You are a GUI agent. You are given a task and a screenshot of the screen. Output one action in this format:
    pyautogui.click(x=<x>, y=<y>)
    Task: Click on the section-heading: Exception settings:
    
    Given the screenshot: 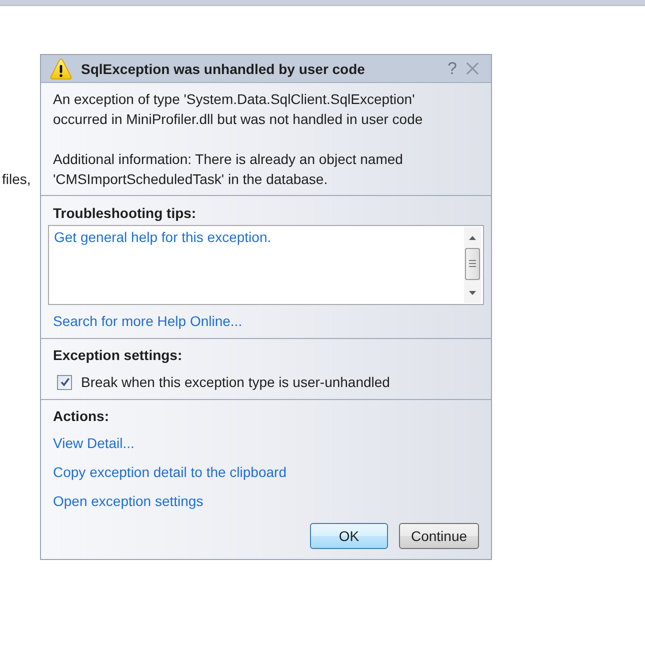 What is the action you would take?
    pyautogui.click(x=118, y=355)
    